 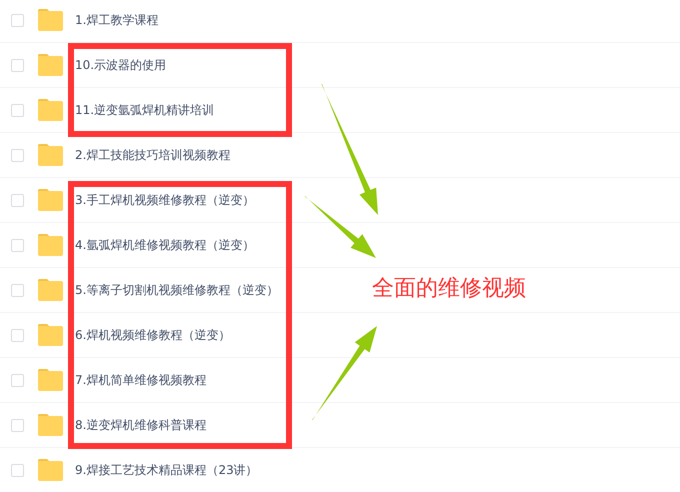 What do you see at coordinates (140, 425) in the screenshot?
I see `folder-name: 8.逆变焊机维修科普课程` at bounding box center [140, 425].